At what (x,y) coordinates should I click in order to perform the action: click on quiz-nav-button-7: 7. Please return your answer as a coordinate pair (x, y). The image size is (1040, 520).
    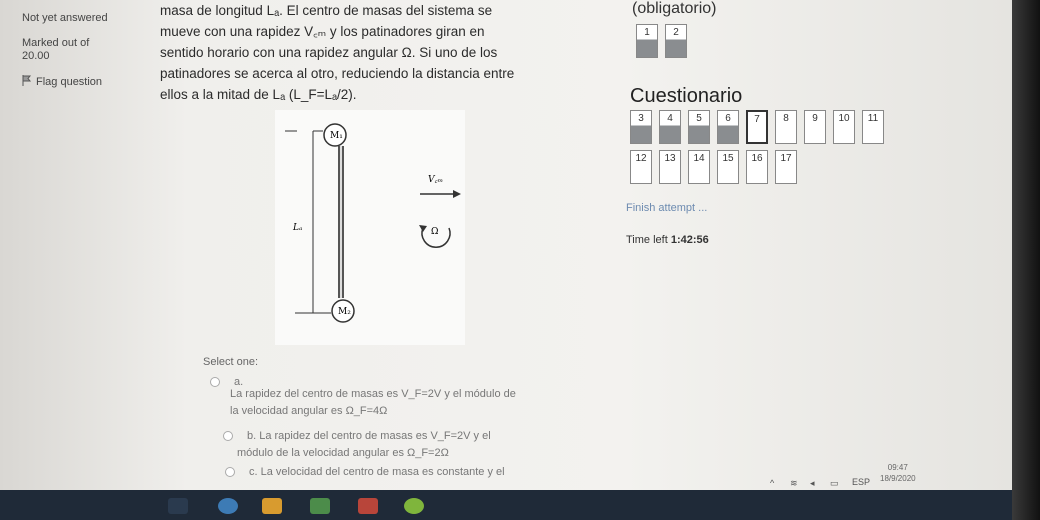
    Looking at the image, I should click on (757, 127).